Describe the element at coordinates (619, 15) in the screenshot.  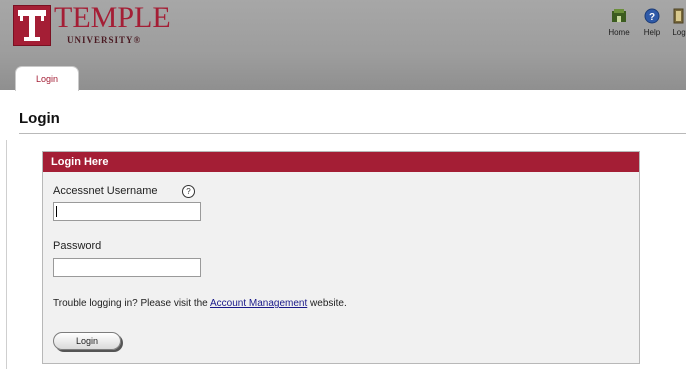
I see `home-icon` at that location.